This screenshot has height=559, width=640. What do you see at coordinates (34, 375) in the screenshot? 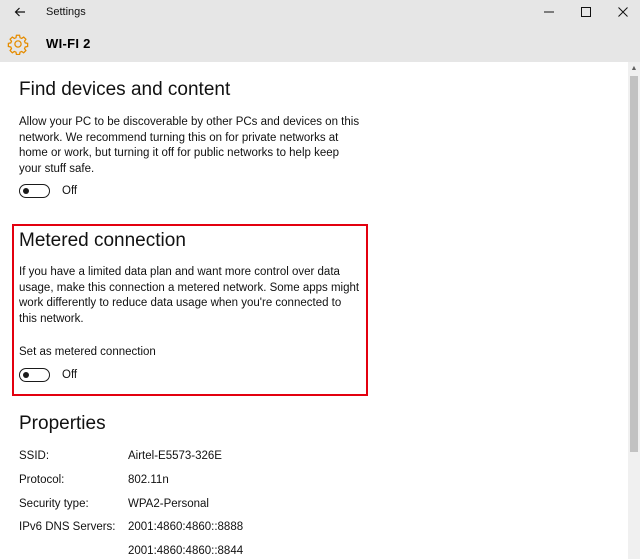
I see `metered-toggle` at bounding box center [34, 375].